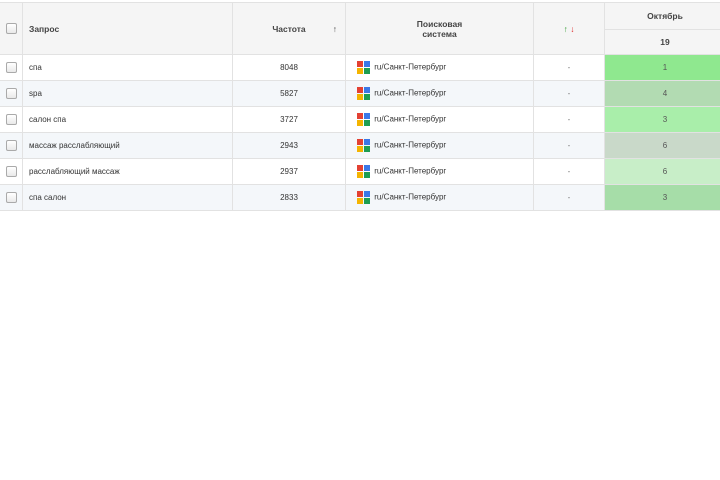 This screenshot has width=720, height=480. I want to click on frequency-cell: 5827, so click(289, 93).